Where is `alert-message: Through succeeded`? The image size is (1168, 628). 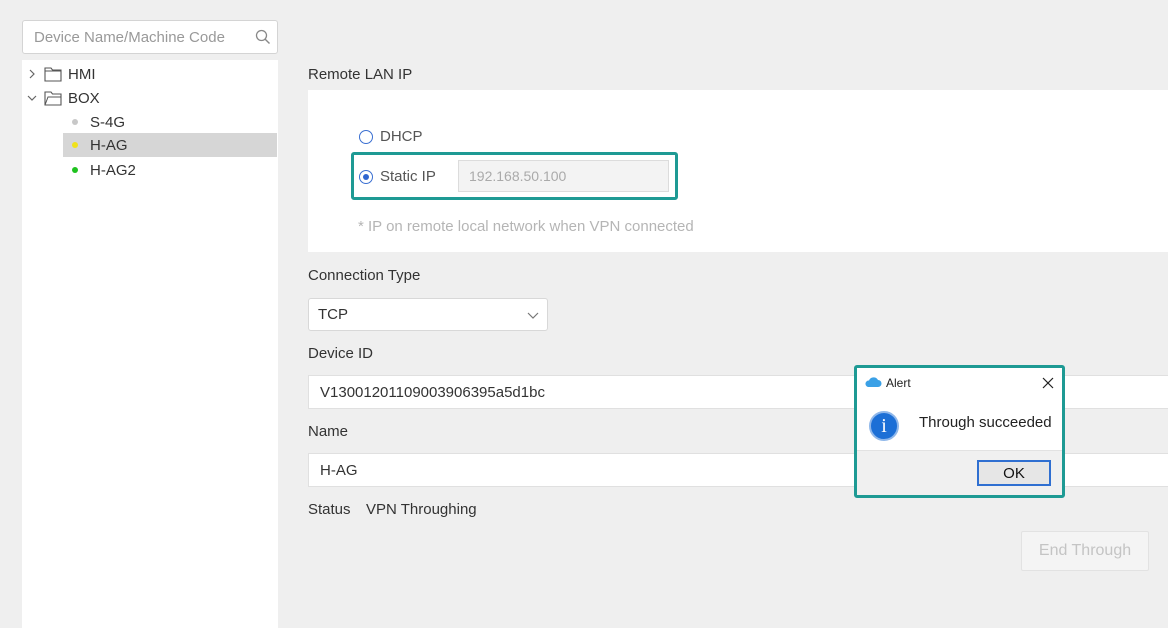
alert-message: Through succeeded is located at coordinates (985, 422).